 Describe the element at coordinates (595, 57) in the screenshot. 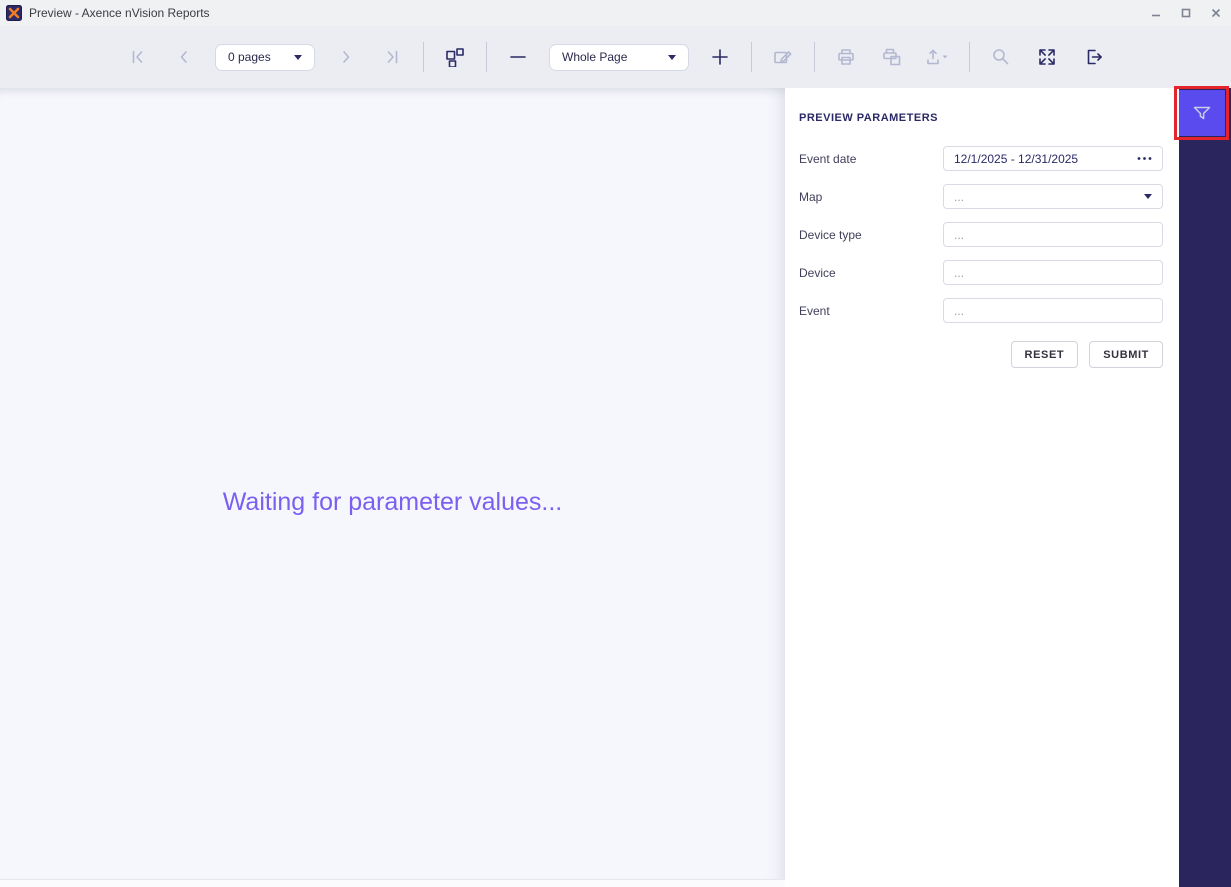

I see `zoom-value: Whole Page` at that location.